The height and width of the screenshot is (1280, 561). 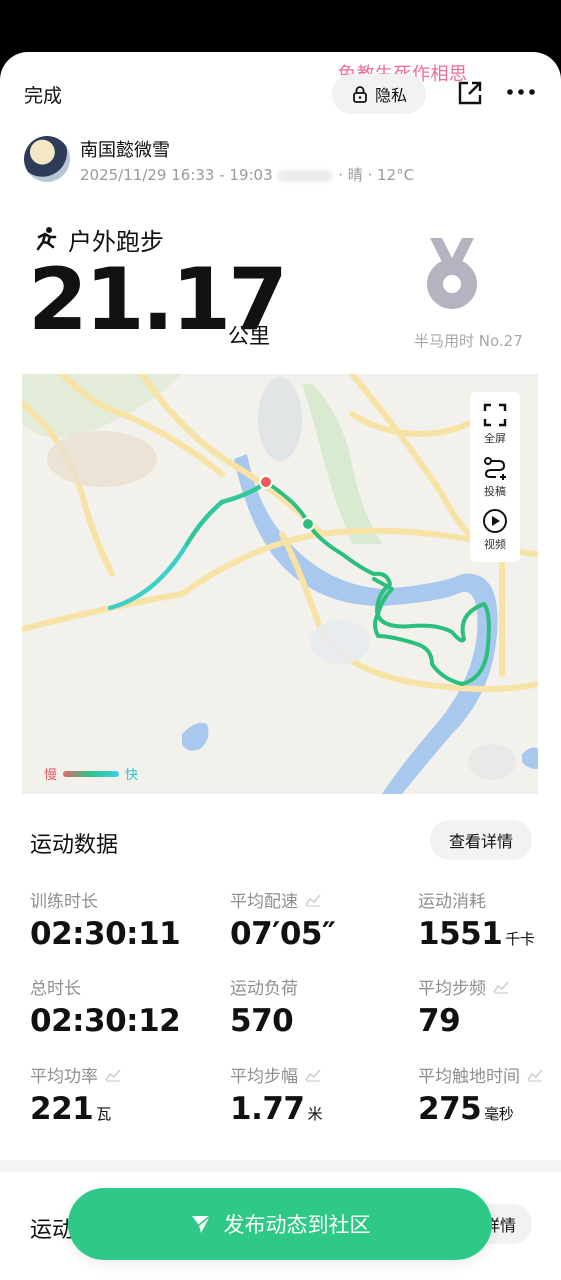 I want to click on stat-number: 02:30:11, so click(x=105, y=934).